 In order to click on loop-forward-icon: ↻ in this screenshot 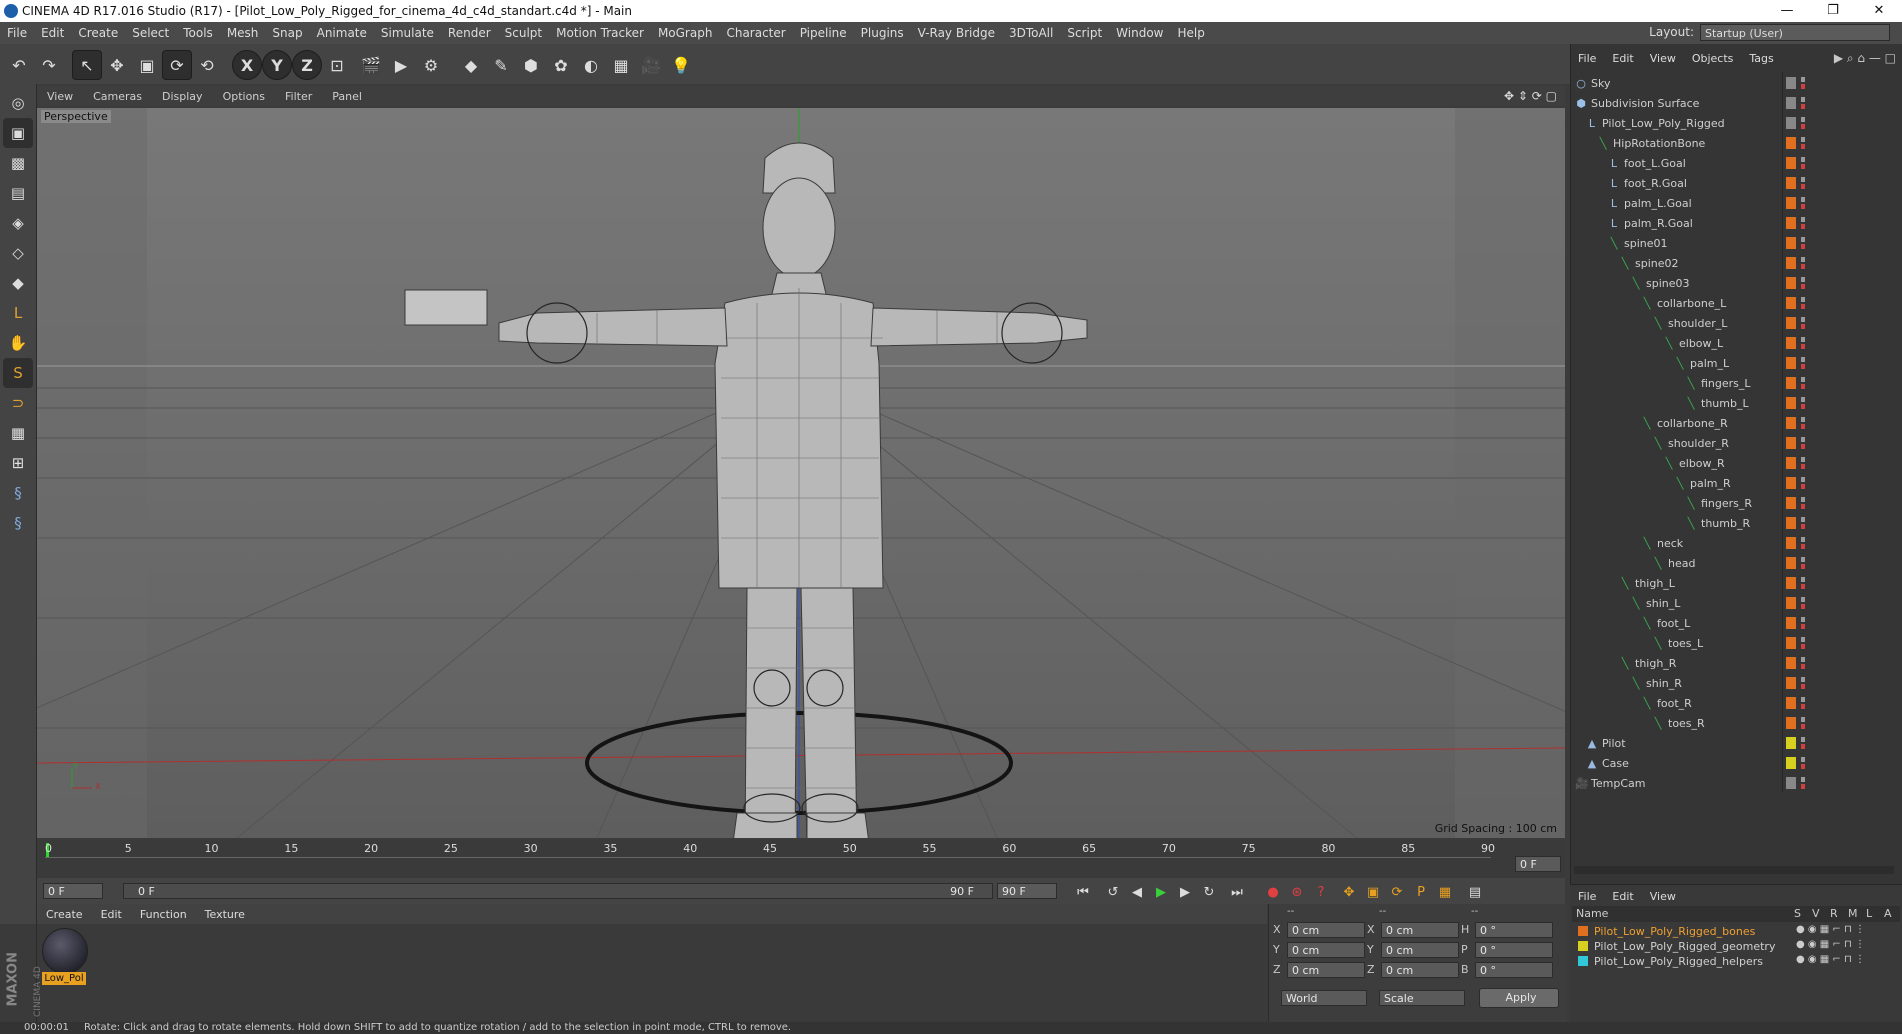, I will do `click(1209, 892)`.